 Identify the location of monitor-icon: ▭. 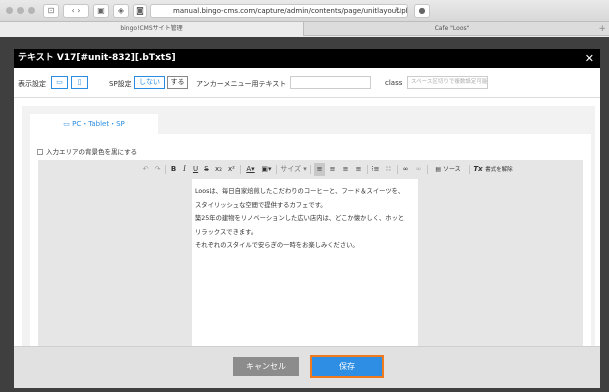
(68, 124).